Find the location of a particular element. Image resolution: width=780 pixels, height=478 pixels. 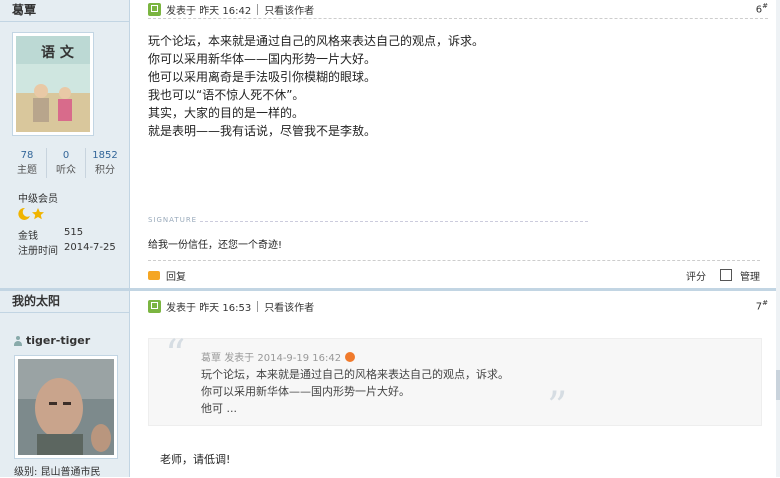

floor-number: 6# is located at coordinates (762, 8).